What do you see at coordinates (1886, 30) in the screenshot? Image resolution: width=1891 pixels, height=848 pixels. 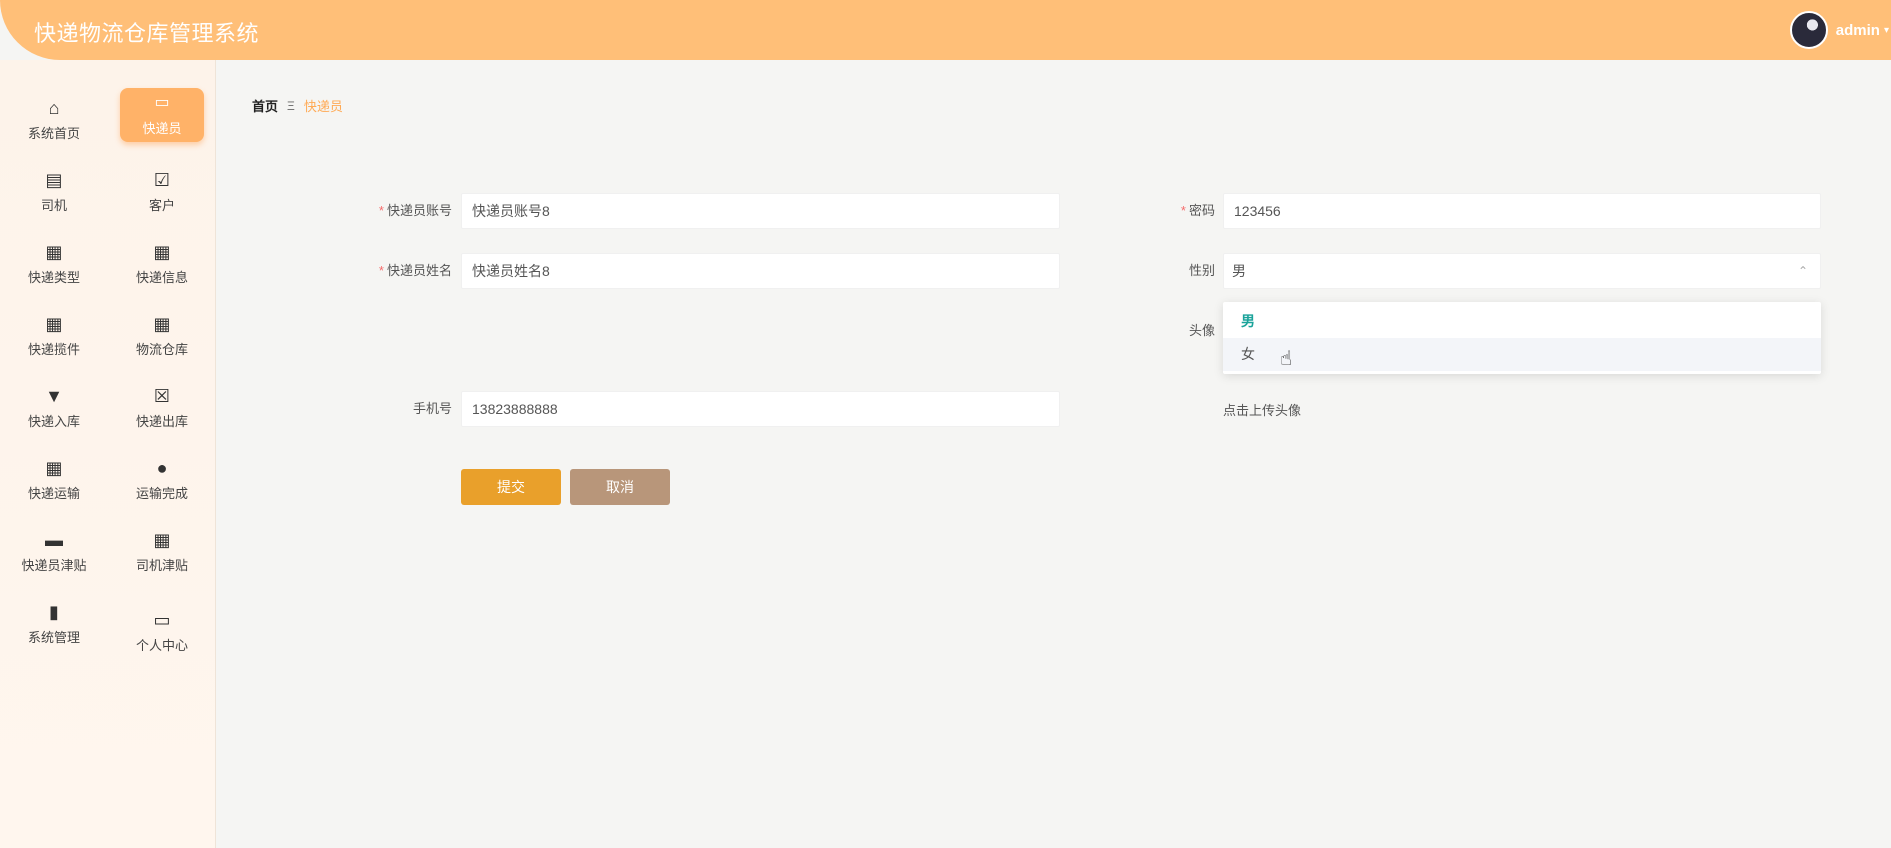 I see `chevron-down-icon: ▾` at bounding box center [1886, 30].